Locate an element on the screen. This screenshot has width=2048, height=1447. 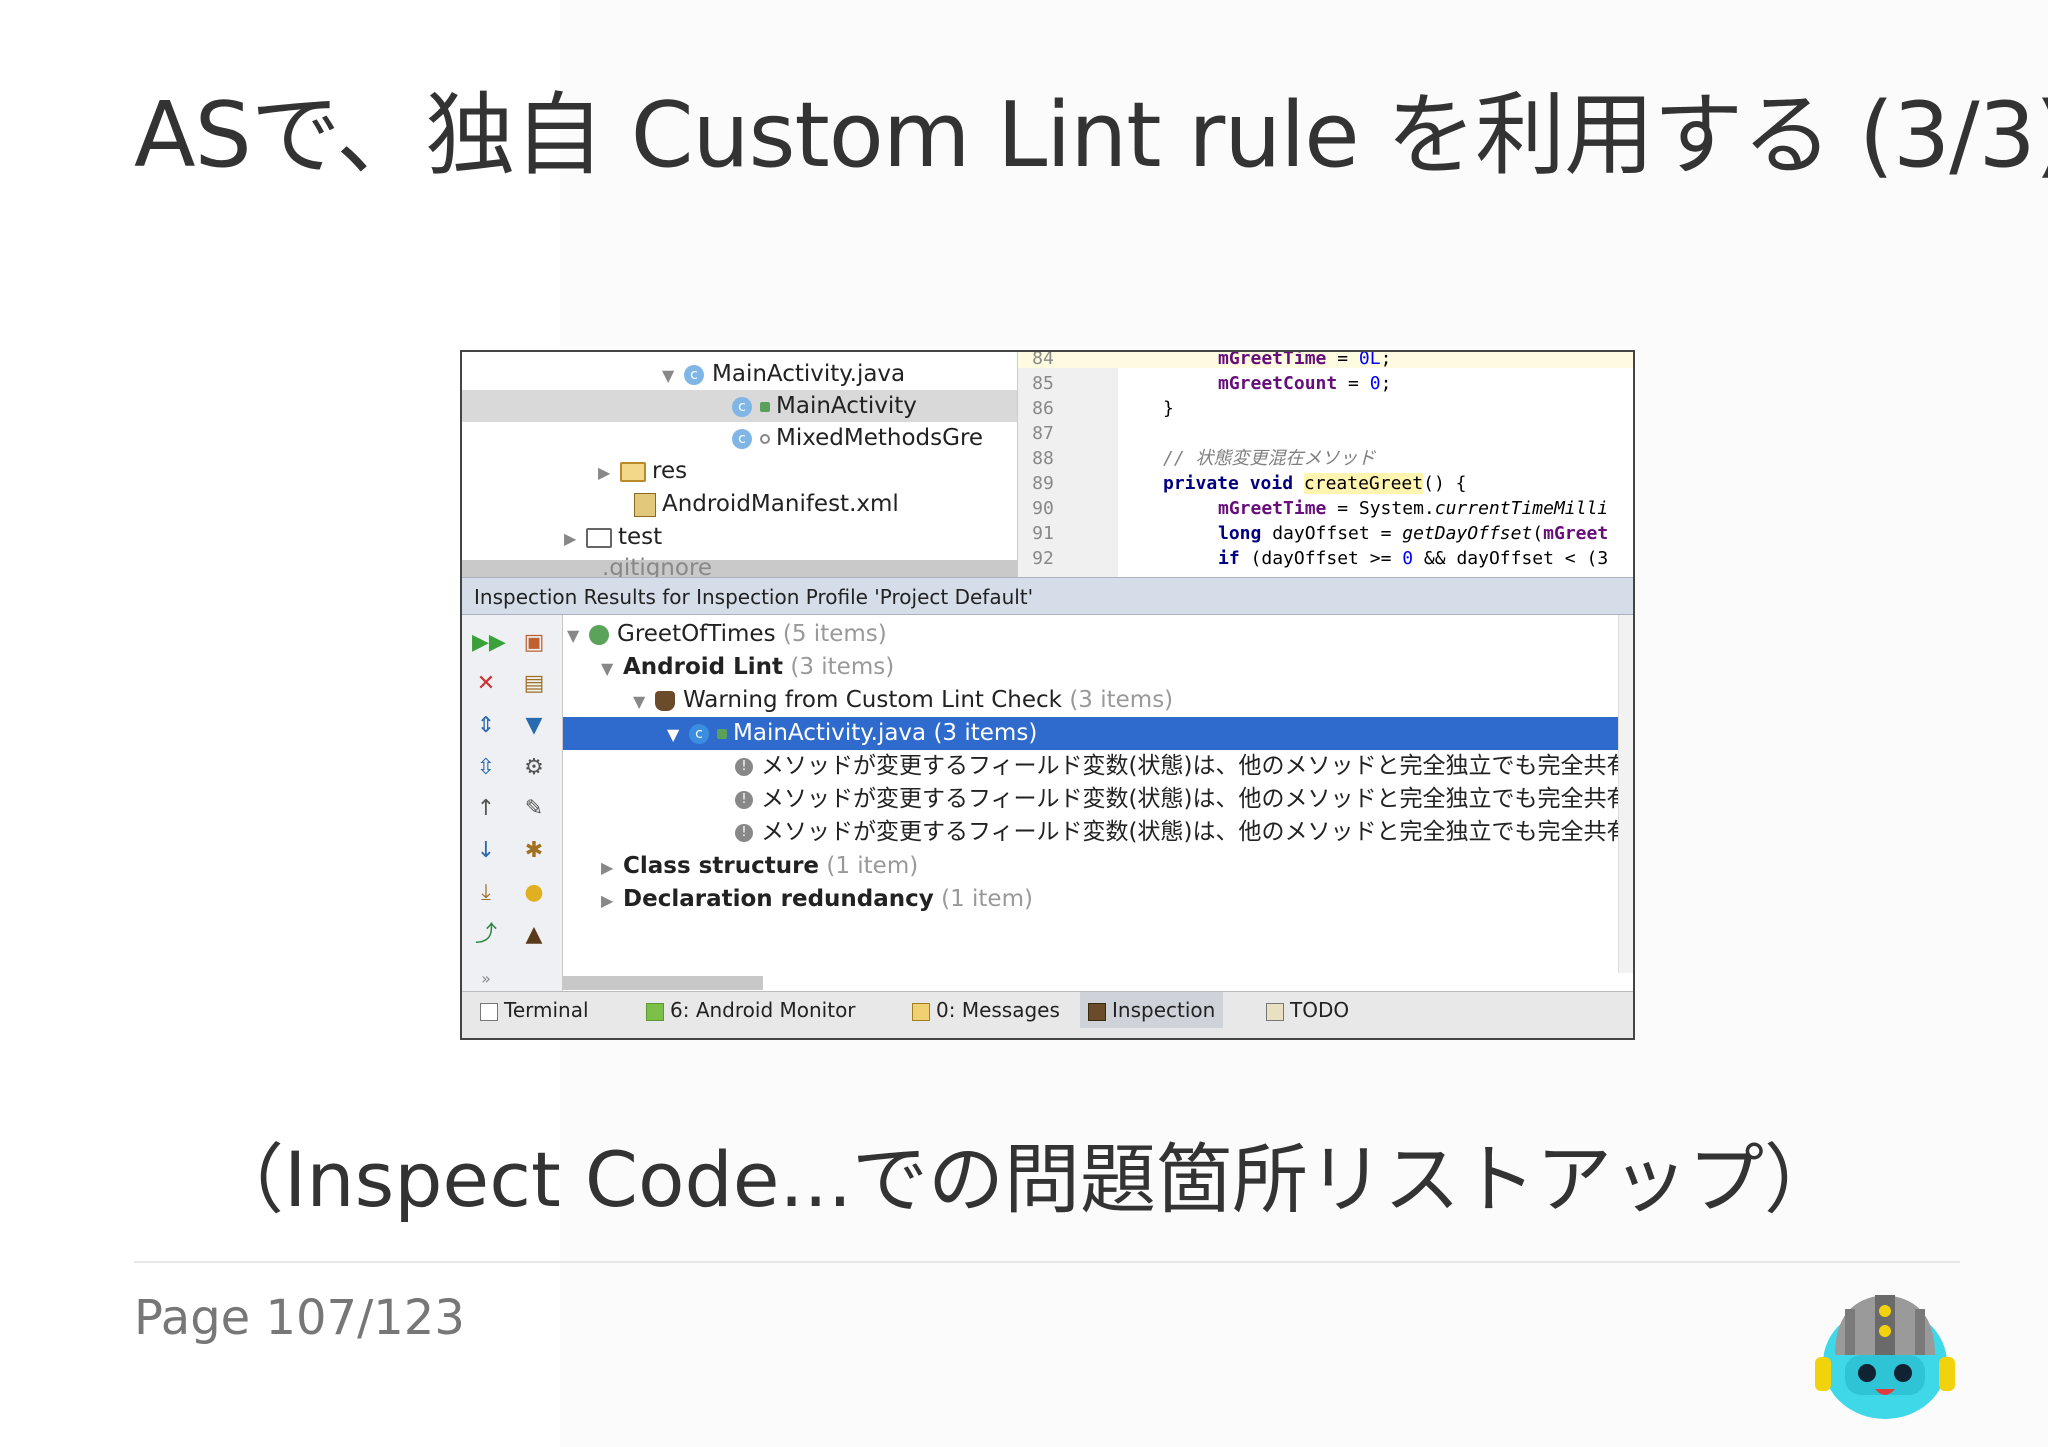
tree-item-gitignore-label: .gitignore is located at coordinates (657, 566).